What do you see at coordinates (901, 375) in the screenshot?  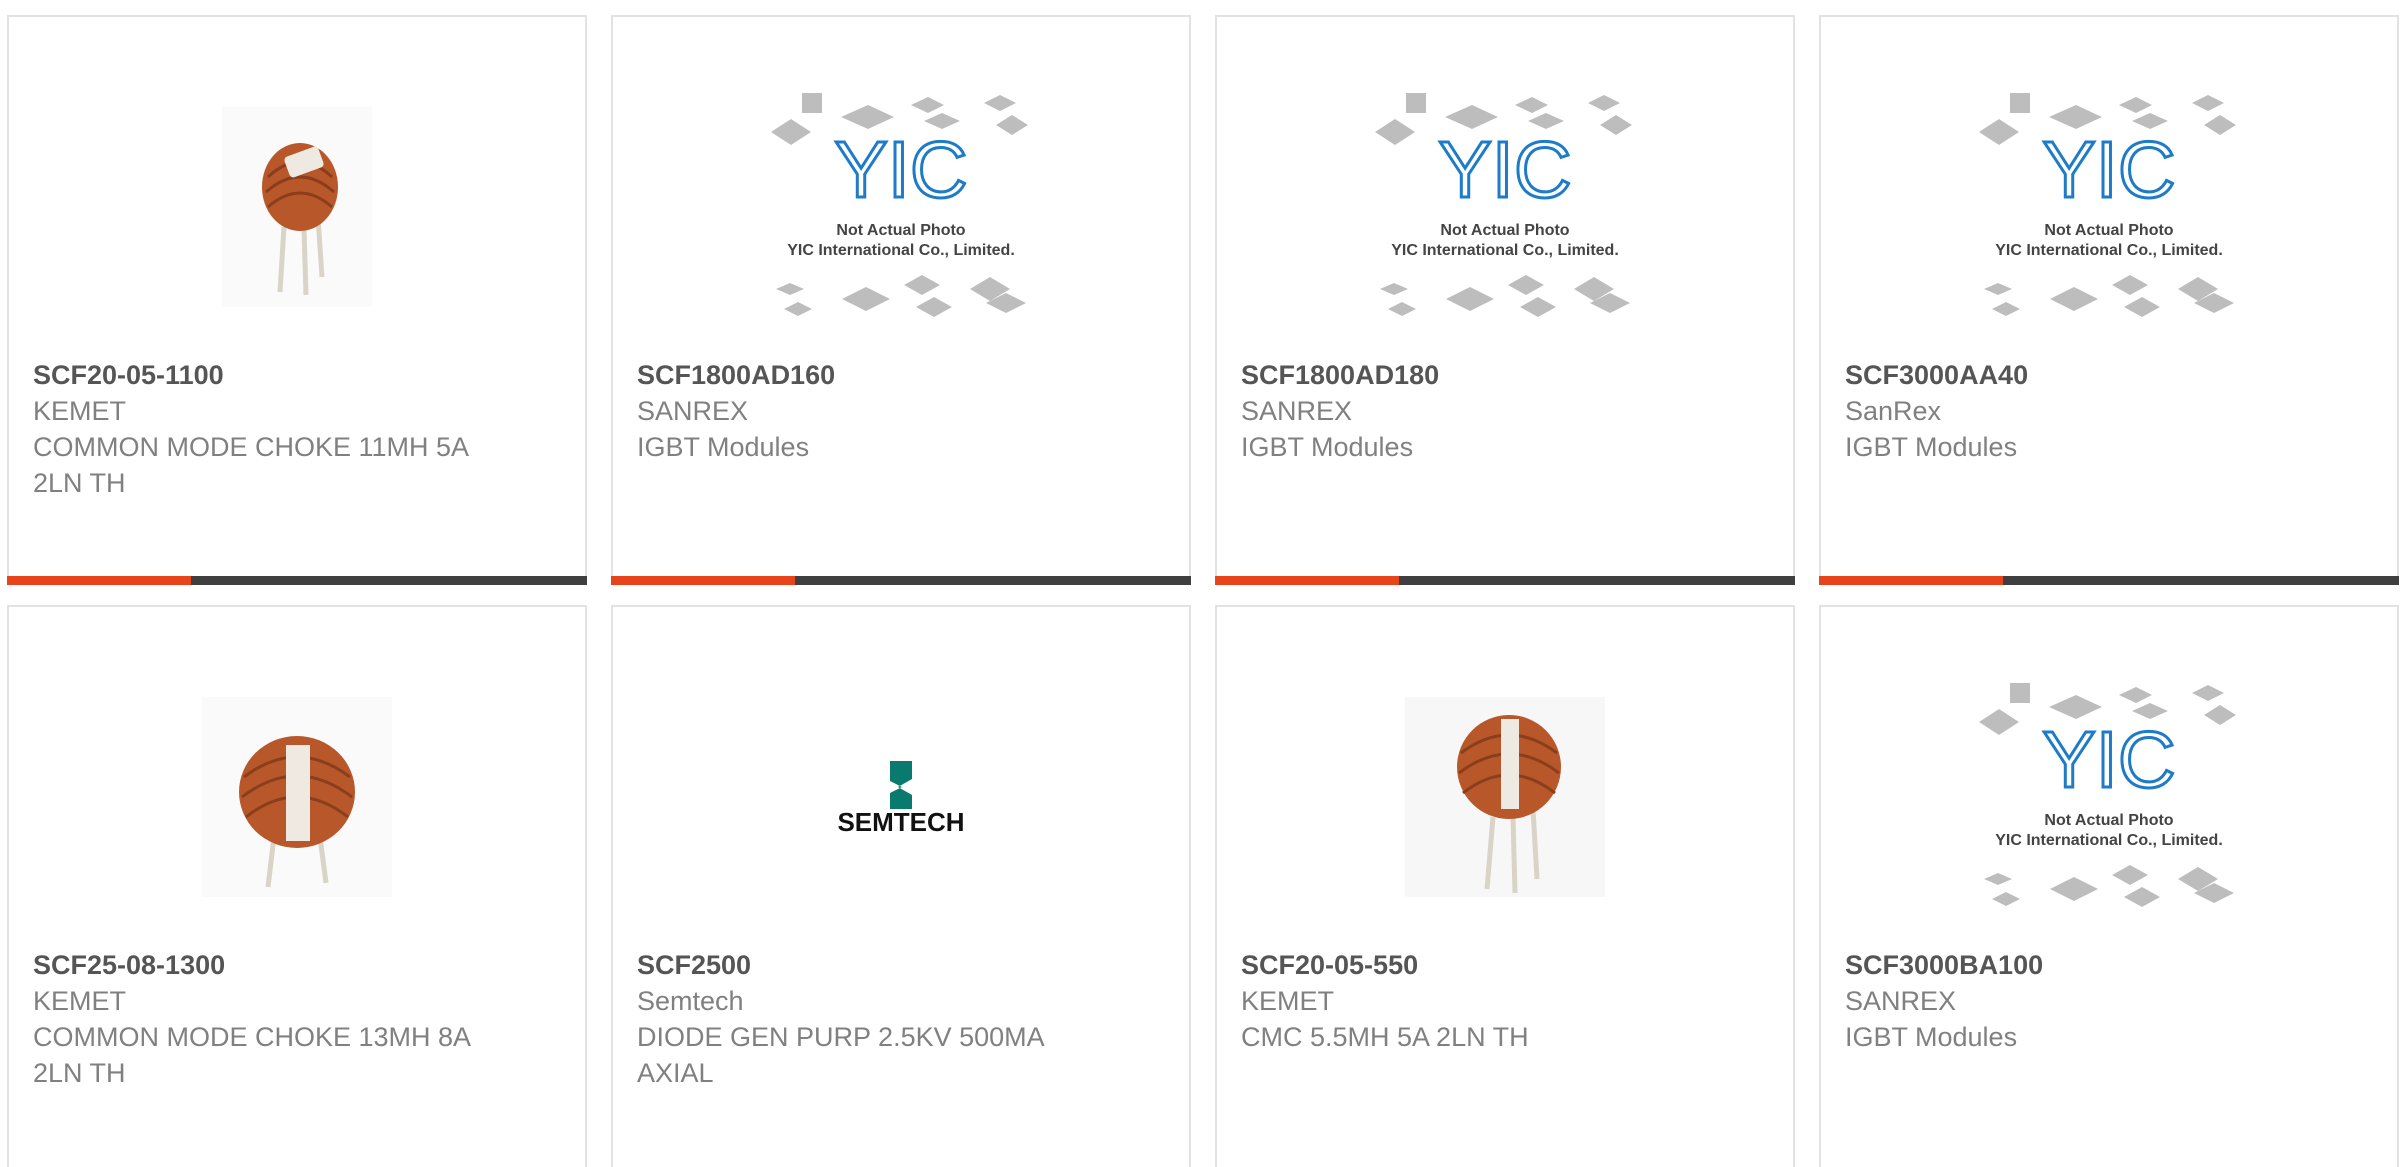 I see `part-number: SCF1800AD160` at bounding box center [901, 375].